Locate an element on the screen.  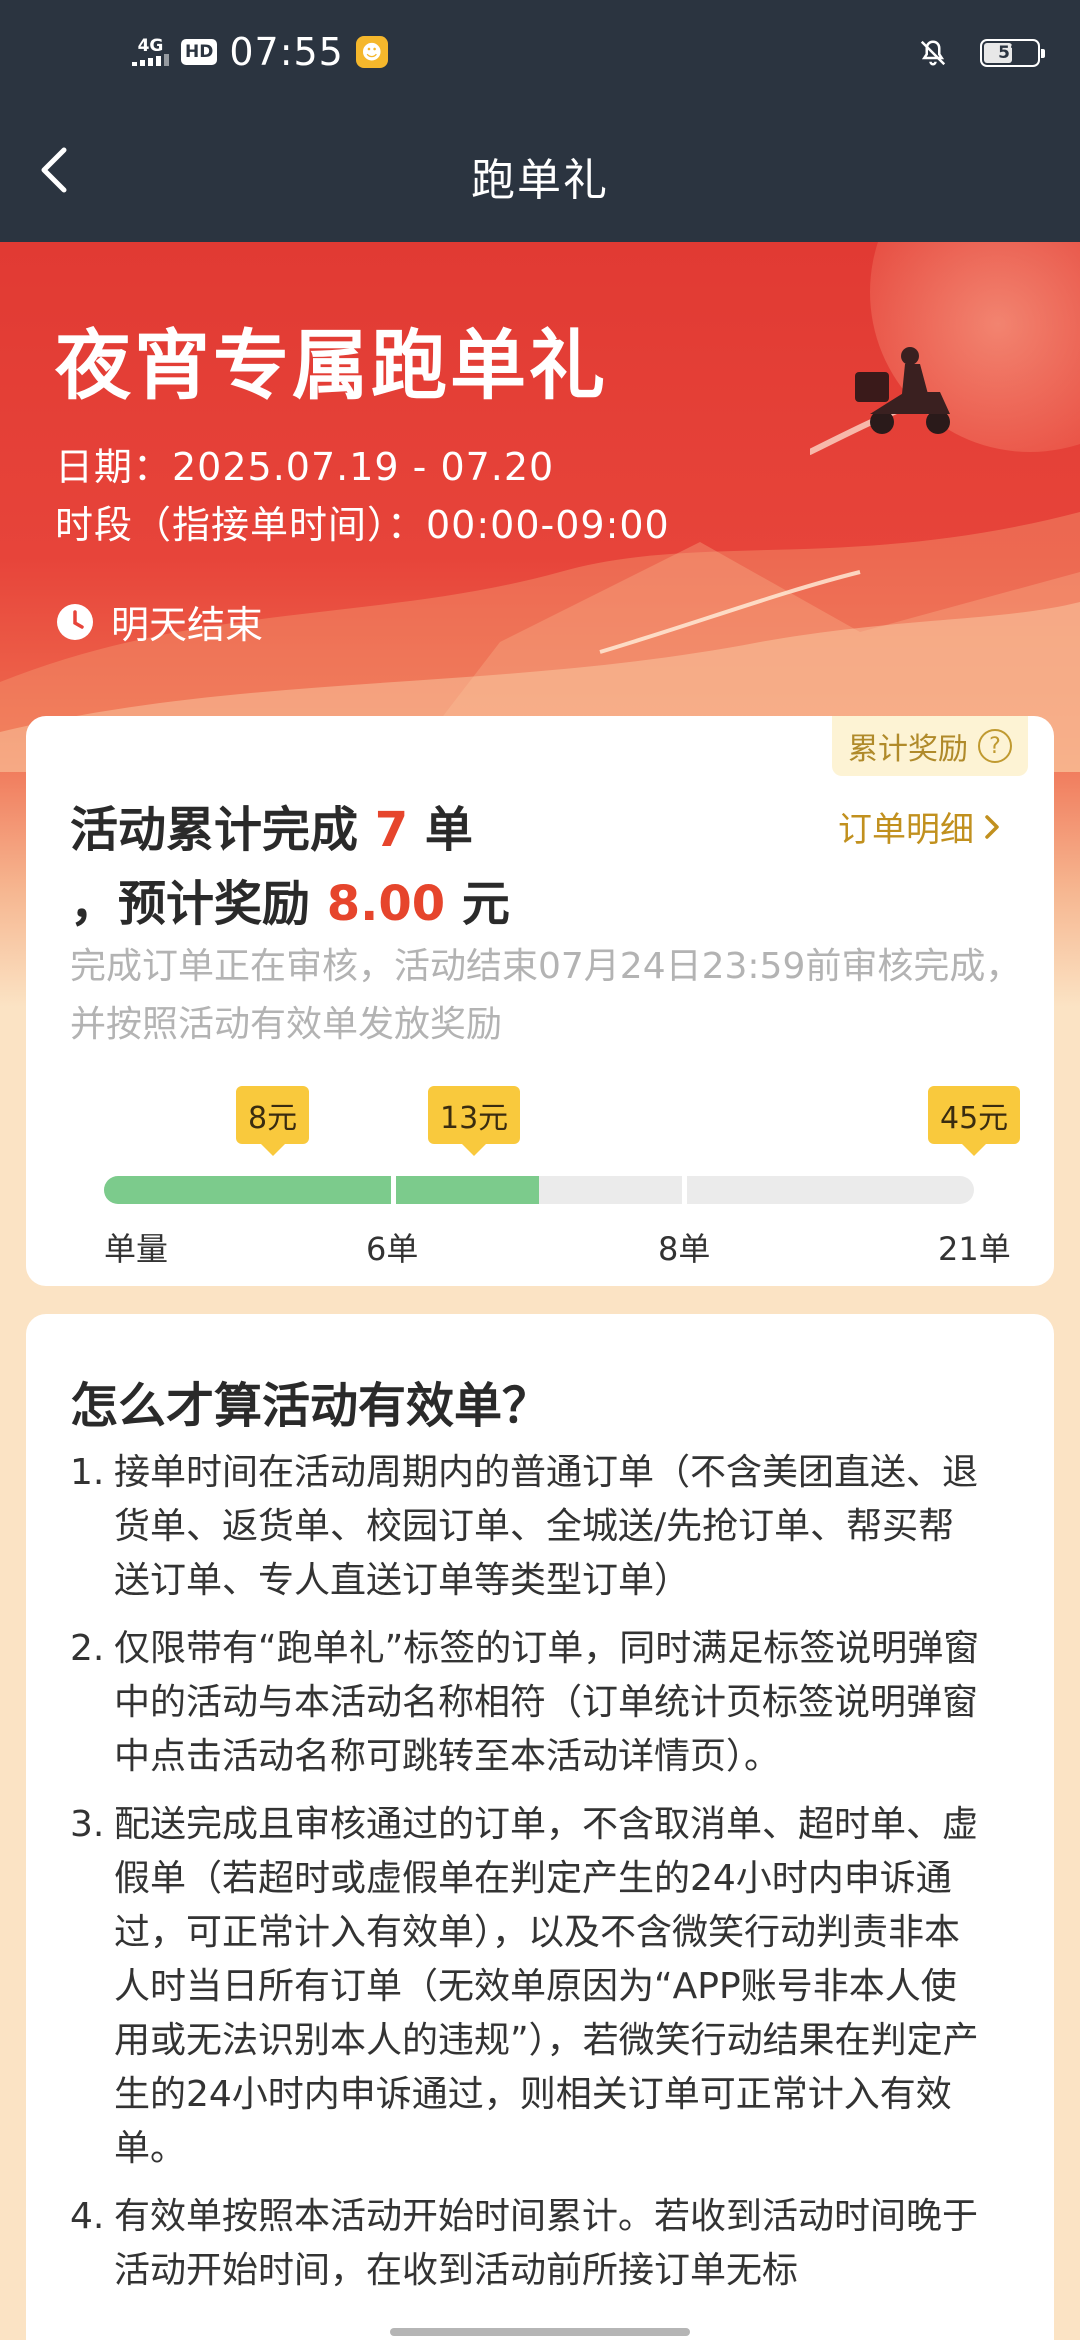
completed-count: 7 is located at coordinates (391, 830).